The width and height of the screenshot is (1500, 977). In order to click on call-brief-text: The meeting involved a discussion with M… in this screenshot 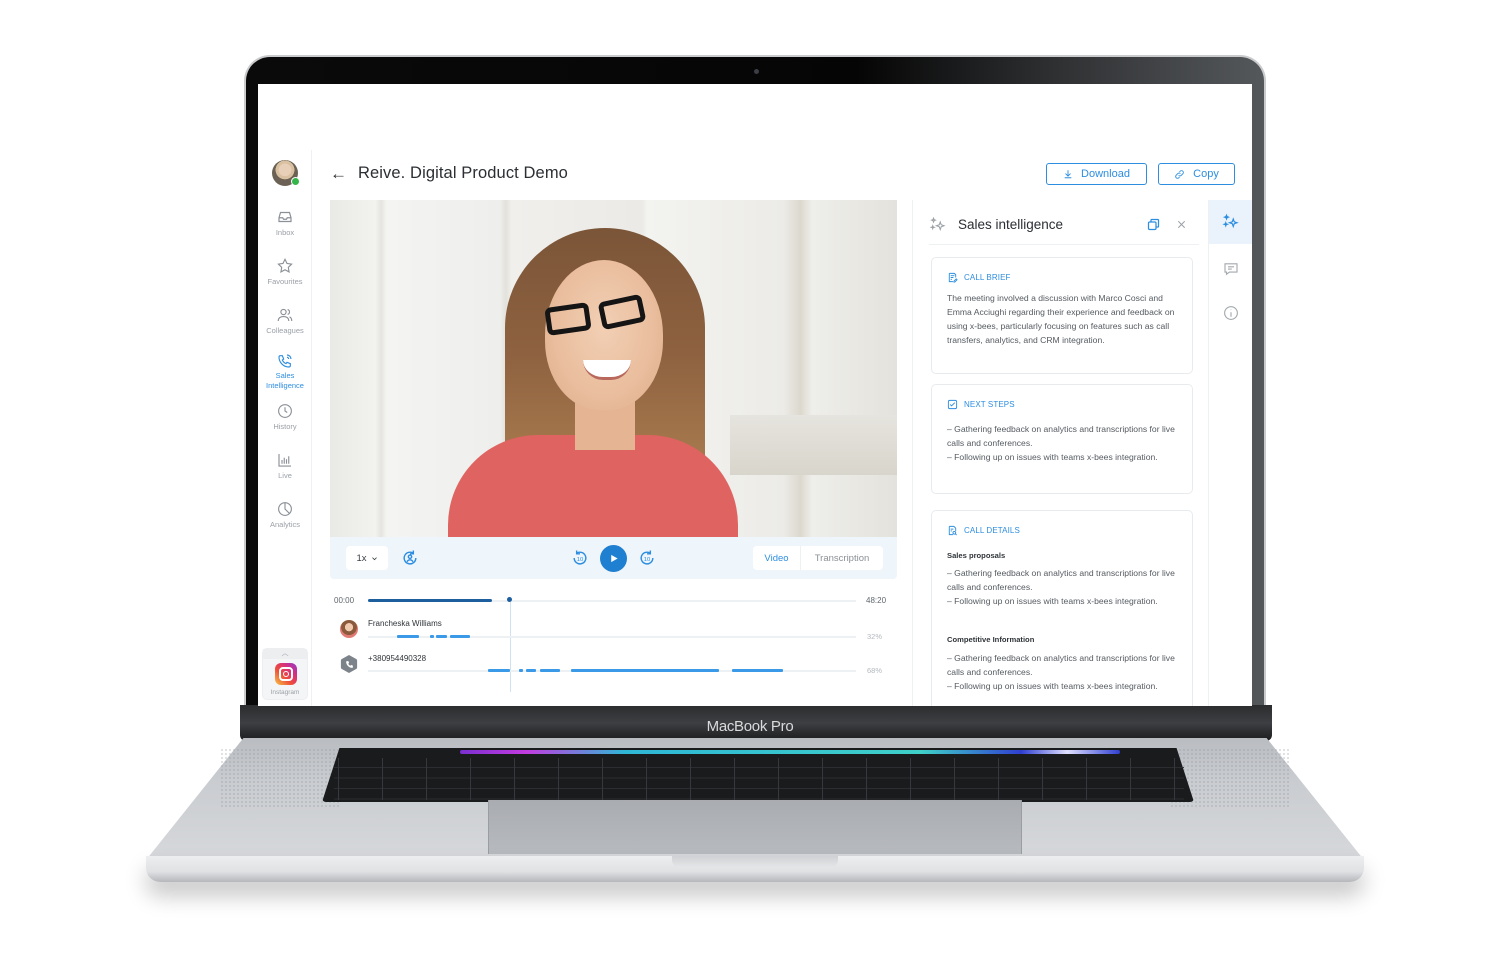, I will do `click(1061, 319)`.